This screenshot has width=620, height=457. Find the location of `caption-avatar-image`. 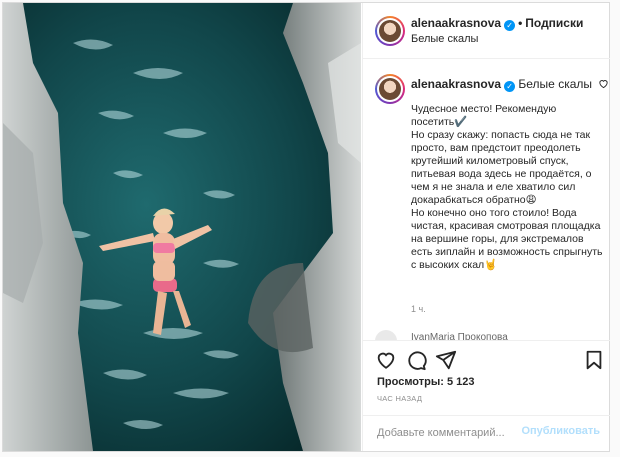

caption-avatar-image is located at coordinates (390, 89).